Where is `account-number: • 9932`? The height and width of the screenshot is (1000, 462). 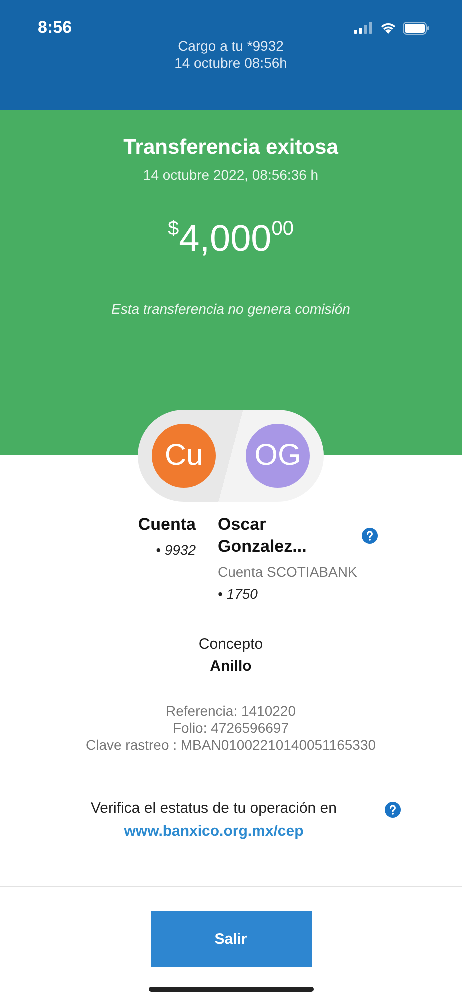
account-number: • 9932 is located at coordinates (175, 550).